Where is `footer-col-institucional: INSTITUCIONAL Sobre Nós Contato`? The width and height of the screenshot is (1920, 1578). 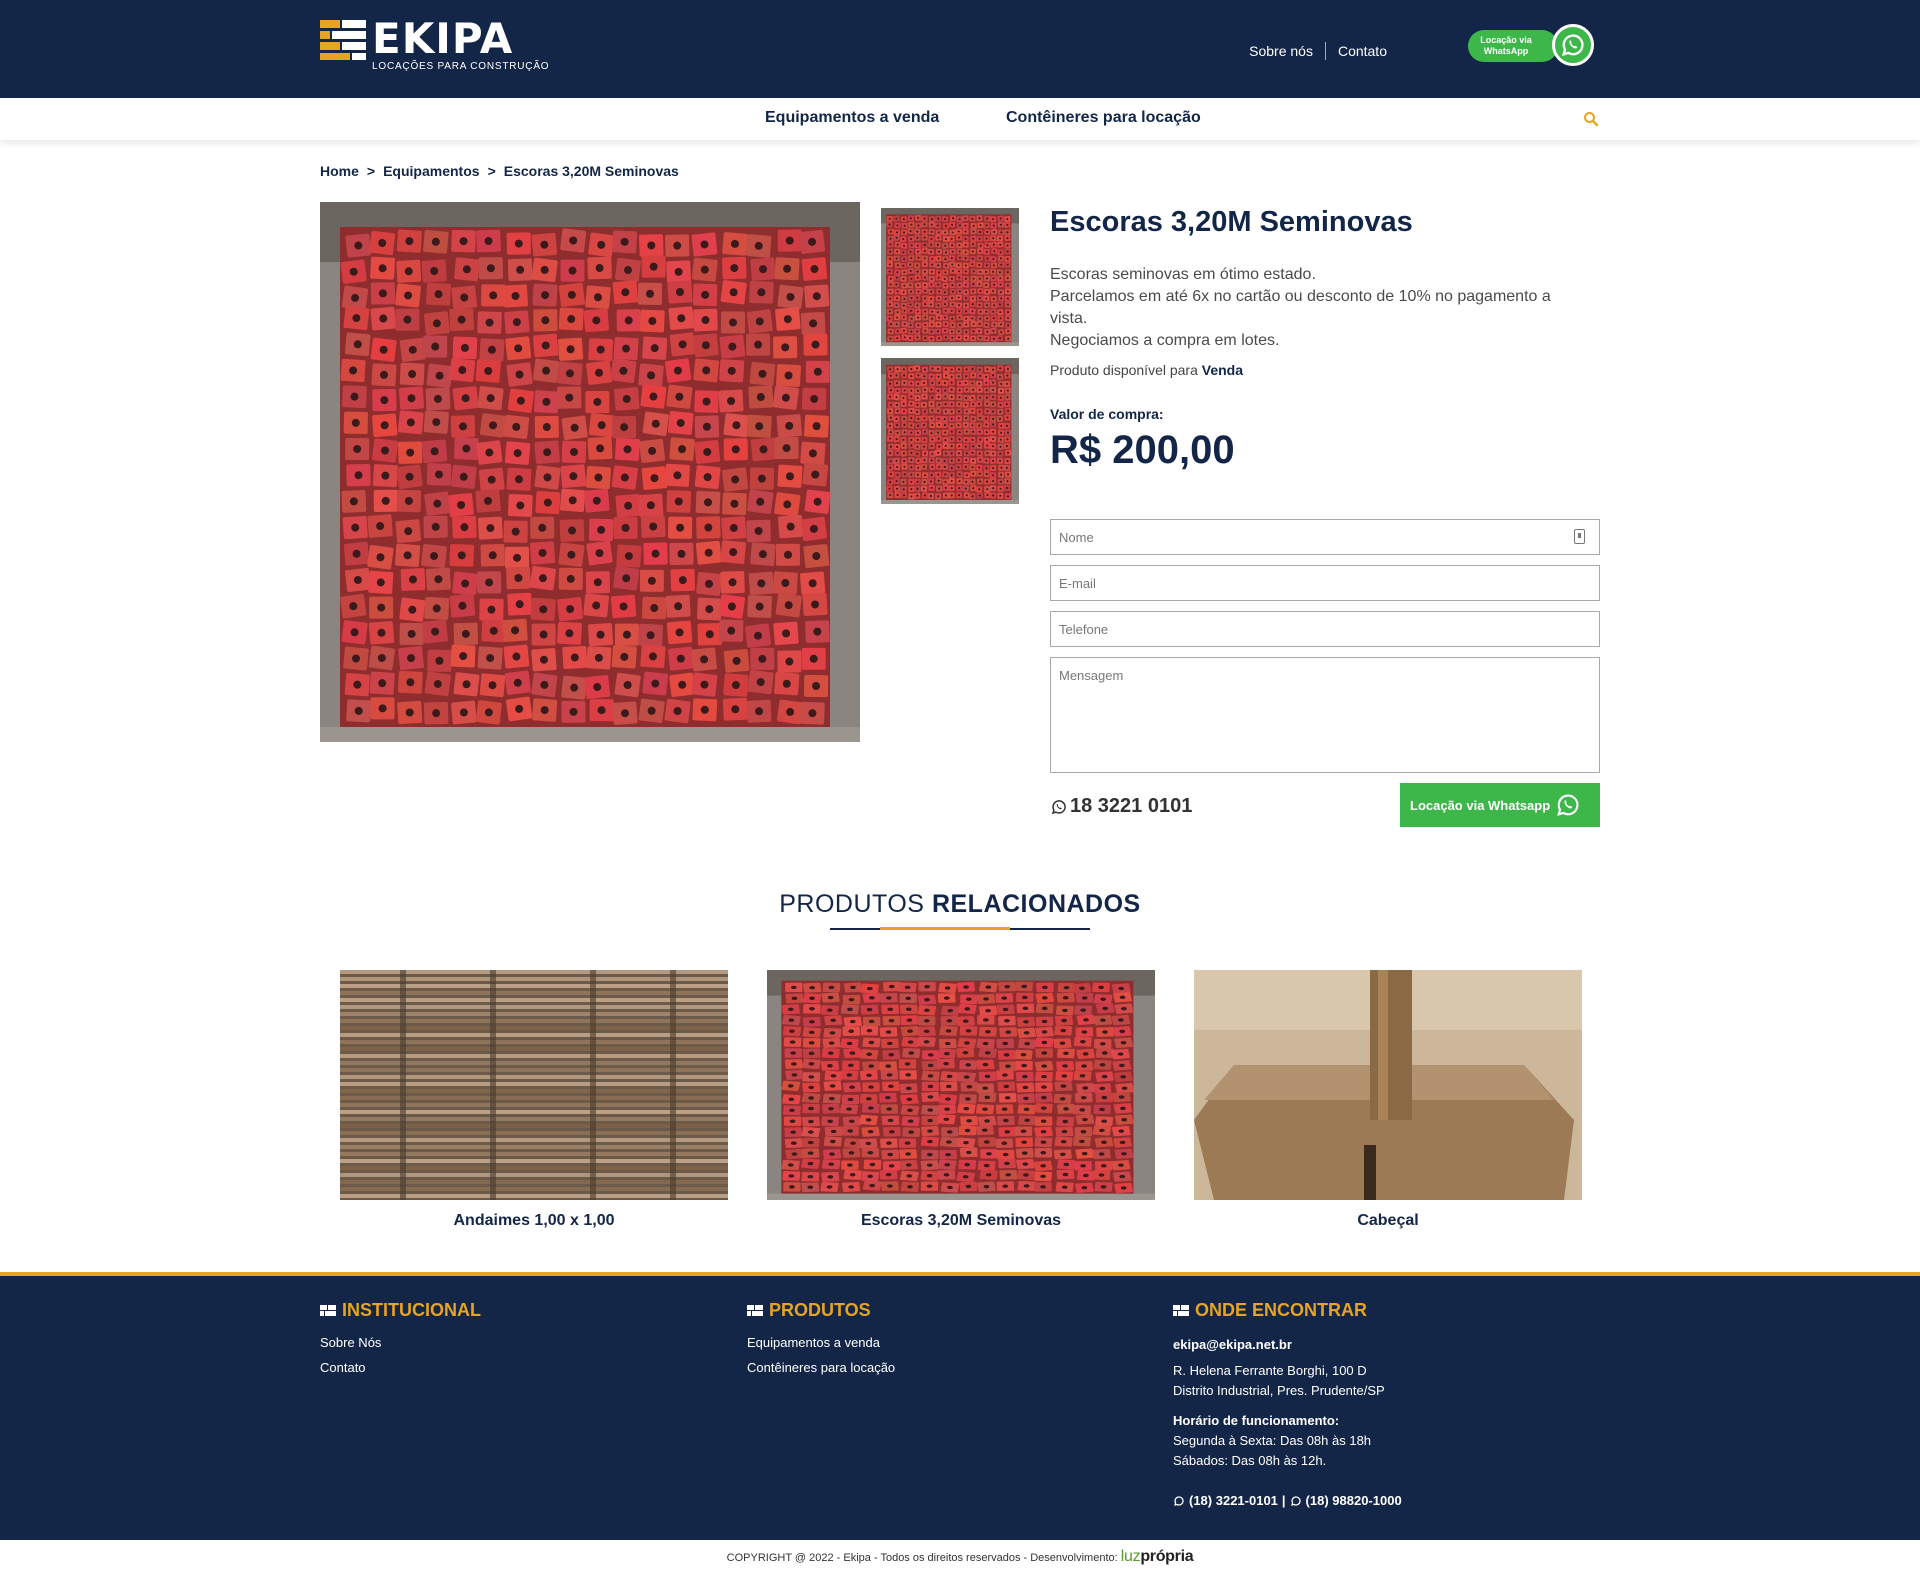
footer-col-institucional: INSTITUCIONAL Sobre Nós Contato is located at coordinates (400, 1342).